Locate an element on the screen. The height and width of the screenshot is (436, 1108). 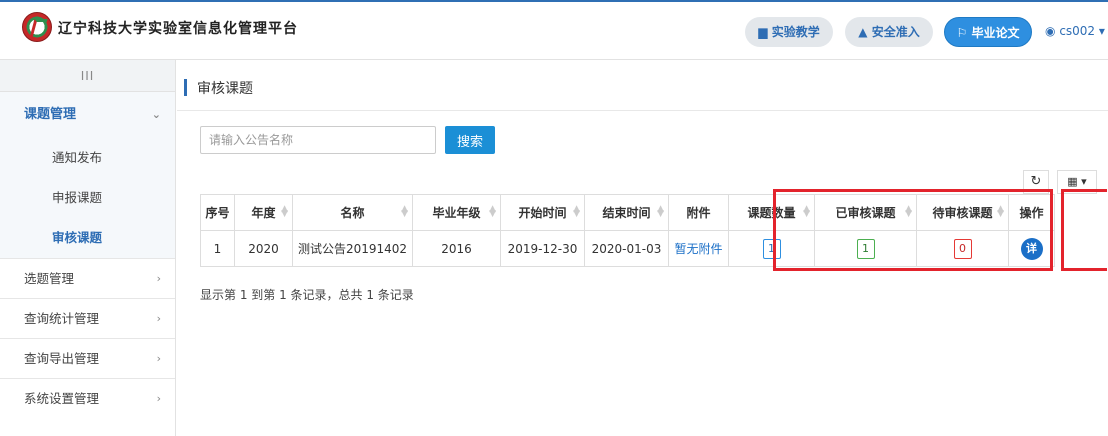
book-icon: ▆ is located at coordinates (763, 32).